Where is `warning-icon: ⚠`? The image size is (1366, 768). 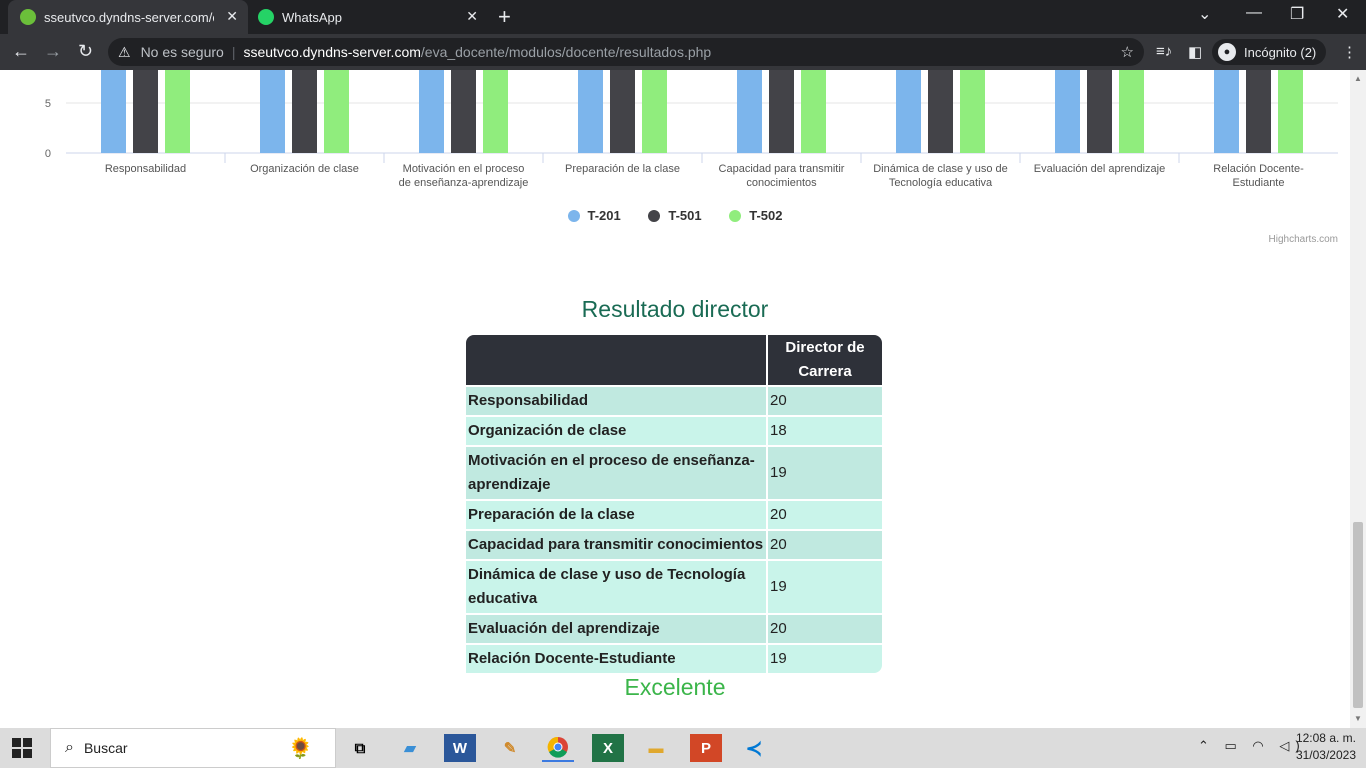
warning-icon: ⚠ is located at coordinates (124, 52).